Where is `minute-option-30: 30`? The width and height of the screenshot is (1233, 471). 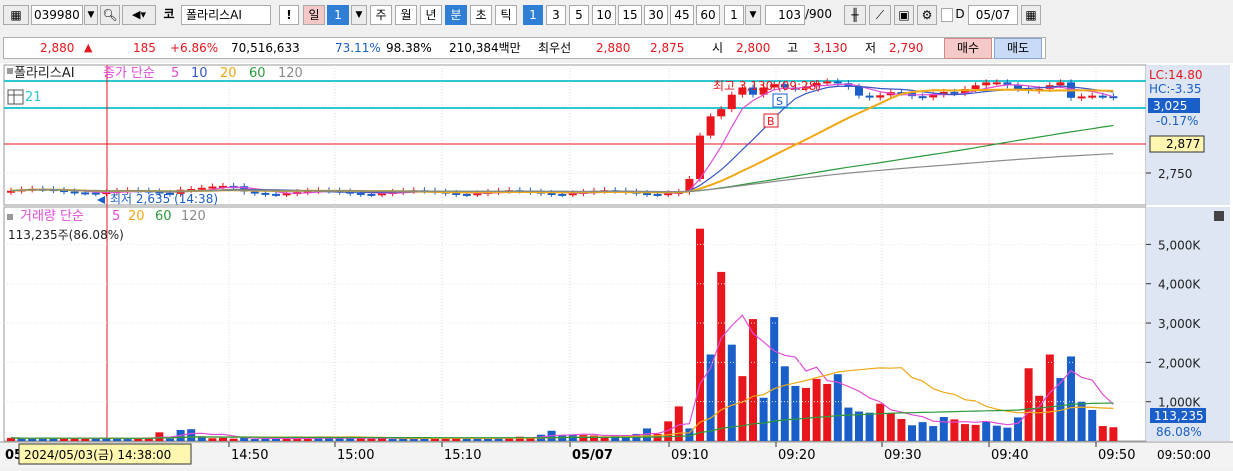 minute-option-30: 30 is located at coordinates (656, 15).